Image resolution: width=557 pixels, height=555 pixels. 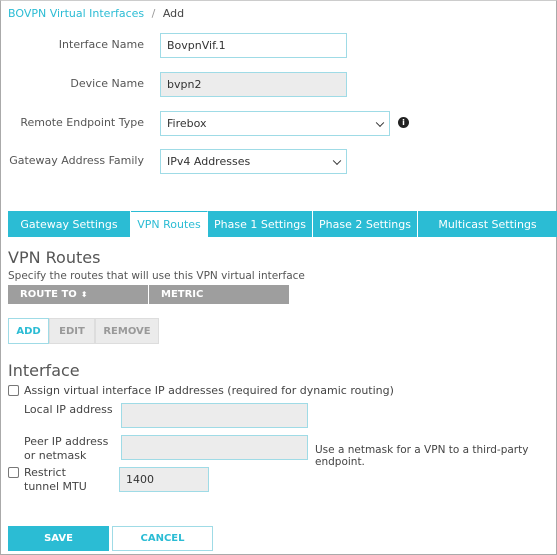 What do you see at coordinates (72, 331) in the screenshot?
I see `edit-button: EDIT` at bounding box center [72, 331].